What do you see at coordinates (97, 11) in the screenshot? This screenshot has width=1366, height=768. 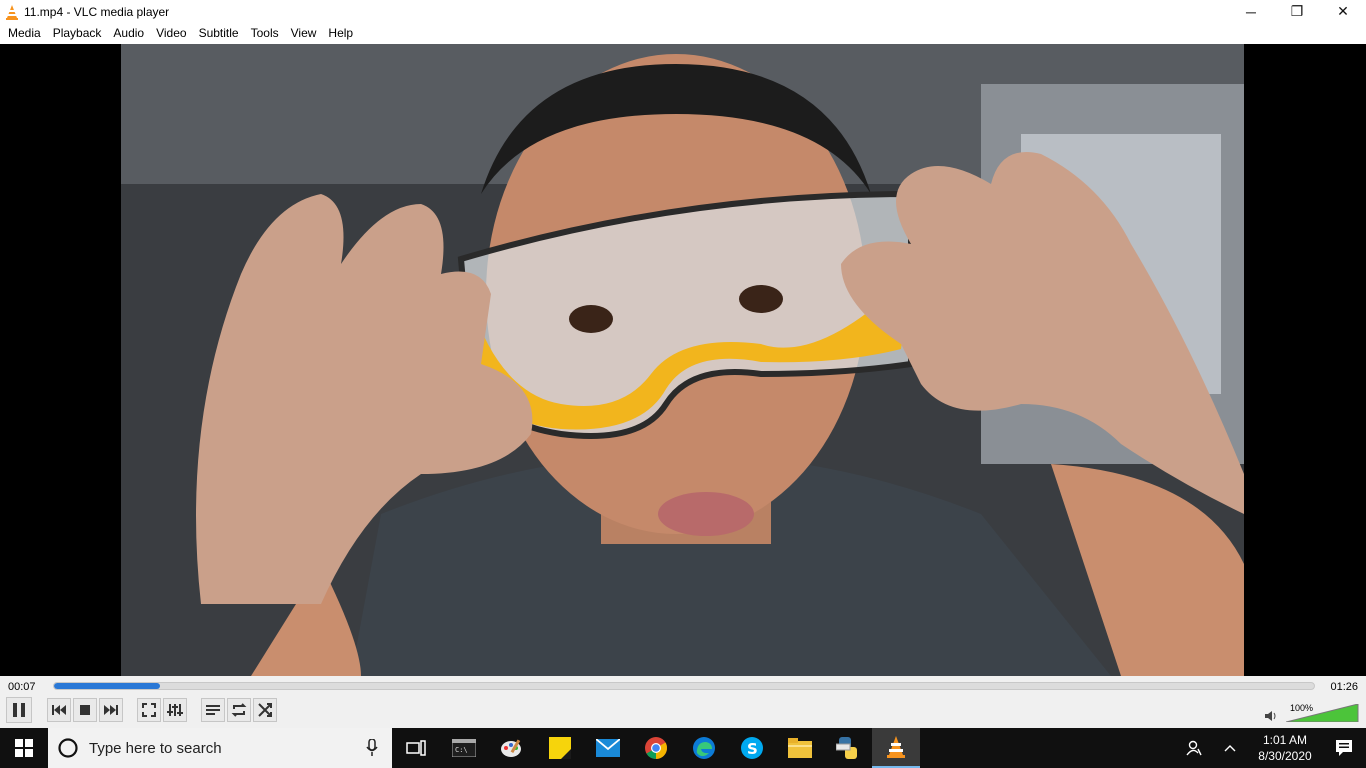 I see `window-title: 11.mp4 - VLC media player` at bounding box center [97, 11].